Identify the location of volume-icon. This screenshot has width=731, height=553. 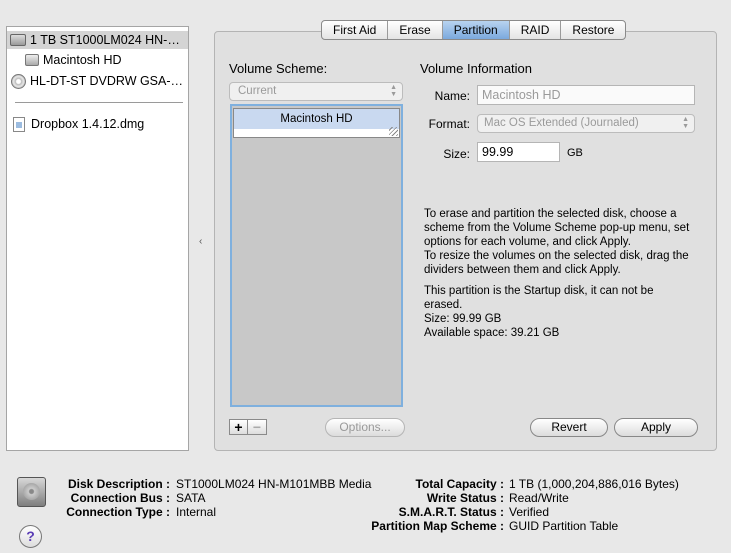
(32, 60).